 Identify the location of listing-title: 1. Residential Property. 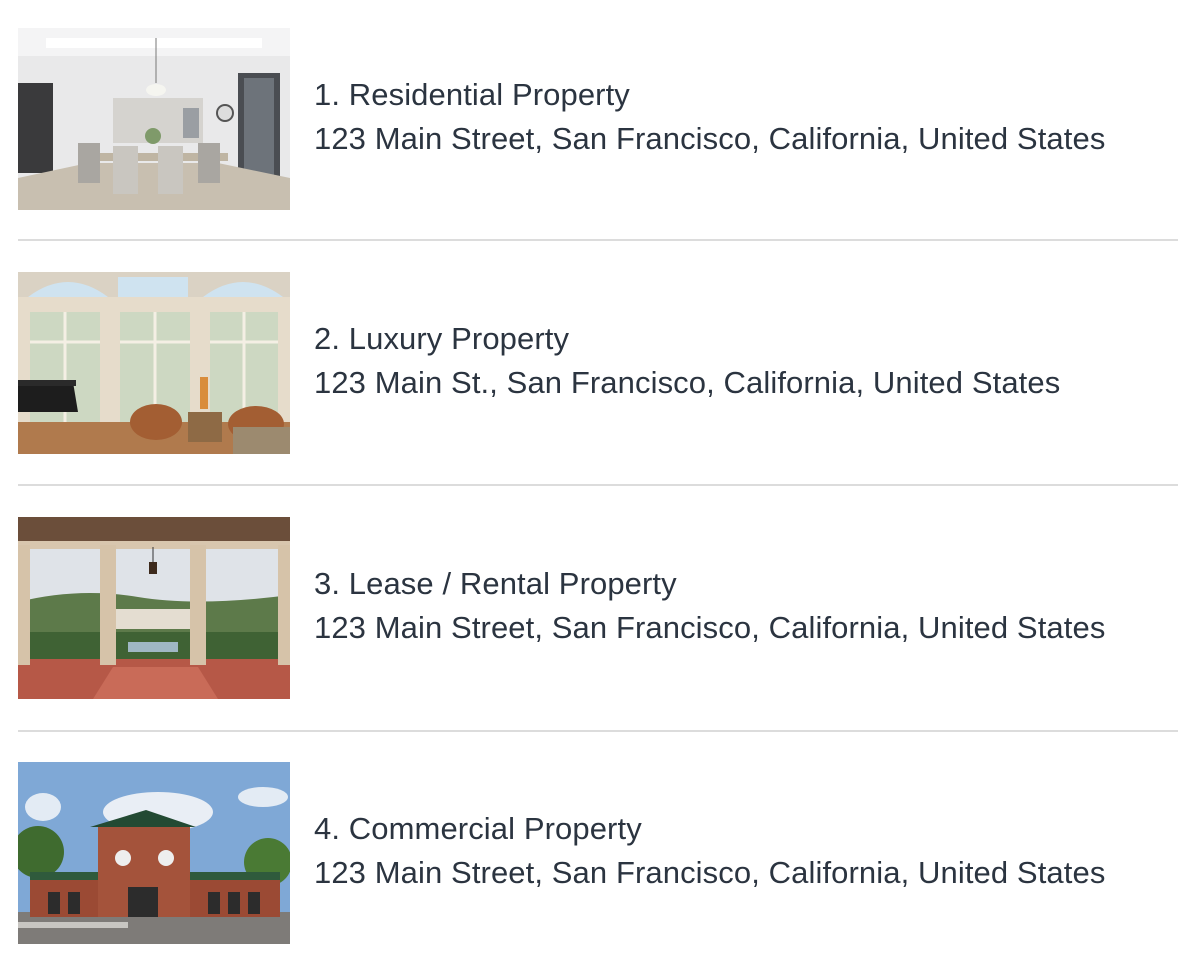
(709, 95).